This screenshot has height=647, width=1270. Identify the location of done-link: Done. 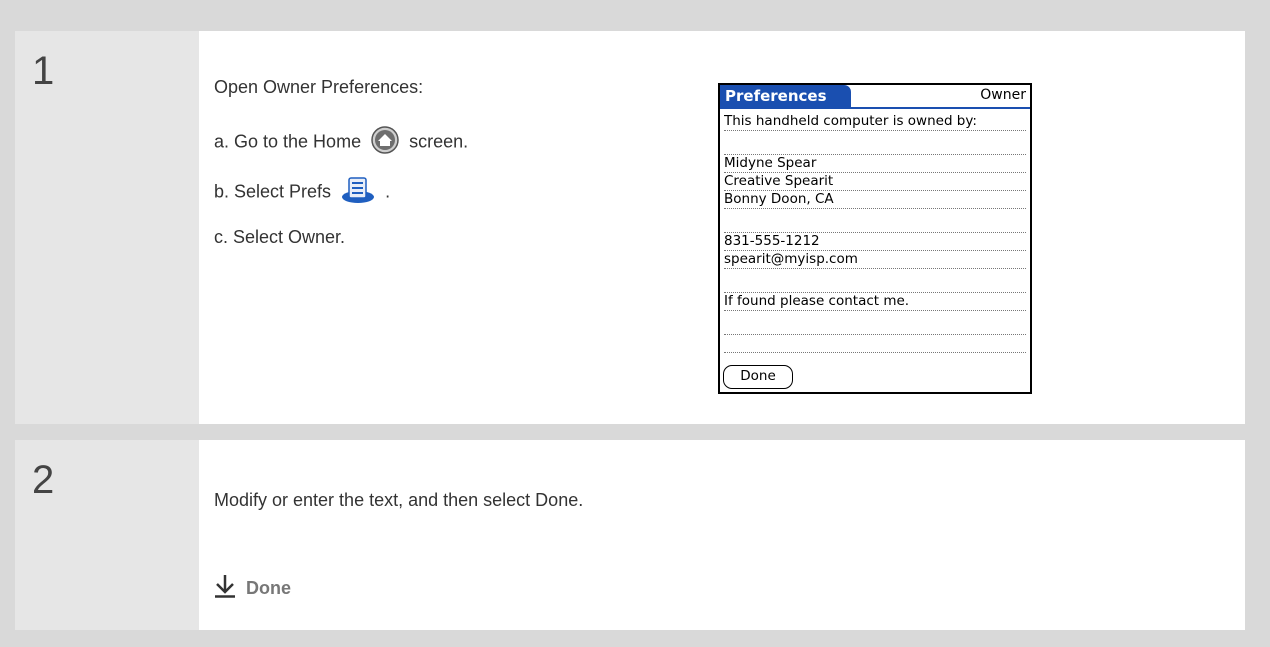
(252, 588).